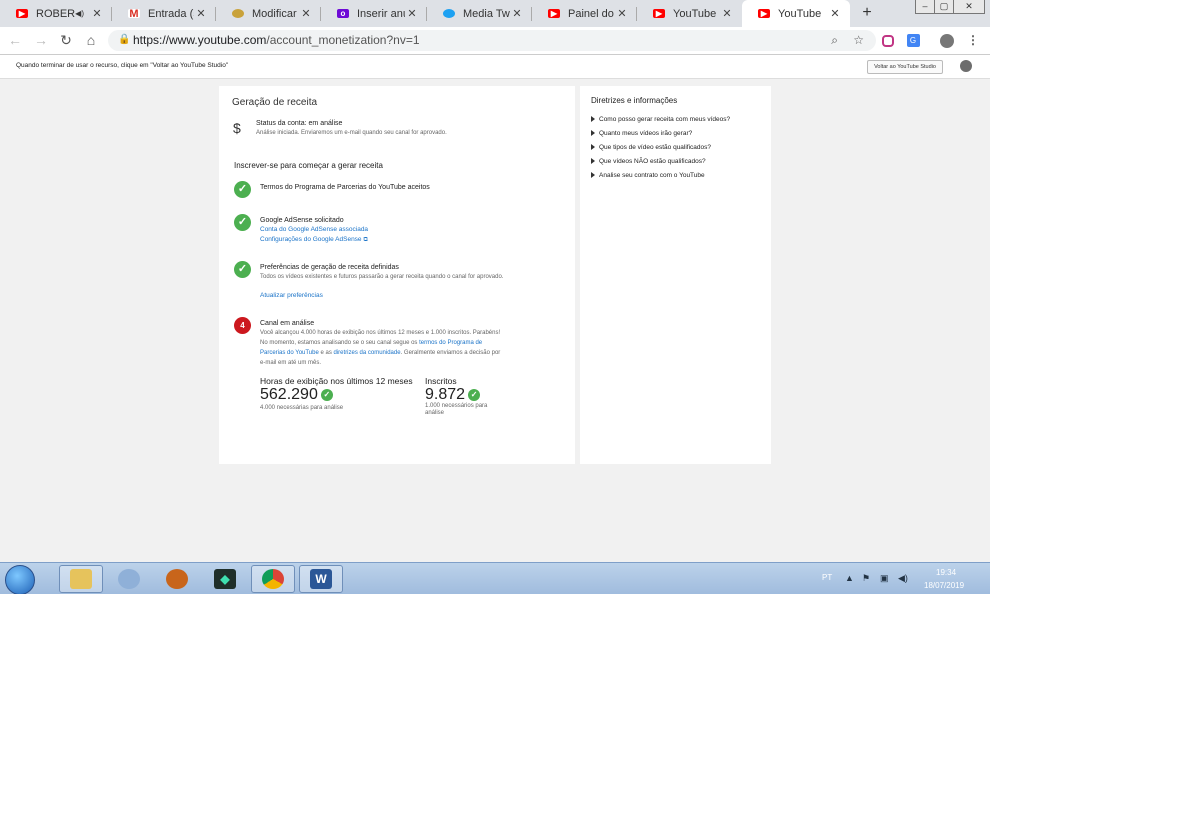 The image size is (1200, 835). I want to click on subscribers-value-wrap: 9.872 ✓, so click(453, 395).